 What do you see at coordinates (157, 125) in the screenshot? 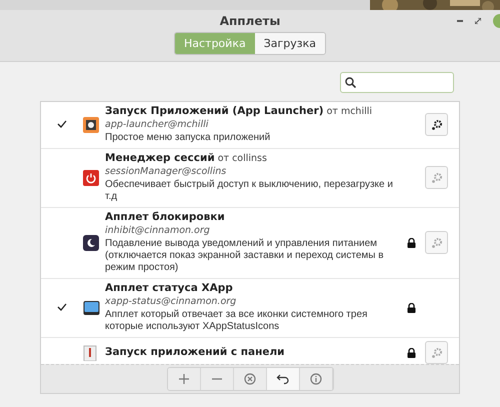
I see `applet-id: app-launcher@mchilli` at bounding box center [157, 125].